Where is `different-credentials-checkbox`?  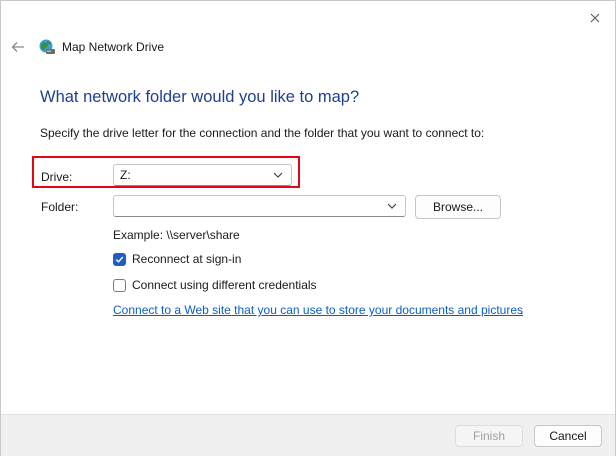
different-credentials-checkbox is located at coordinates (119, 285).